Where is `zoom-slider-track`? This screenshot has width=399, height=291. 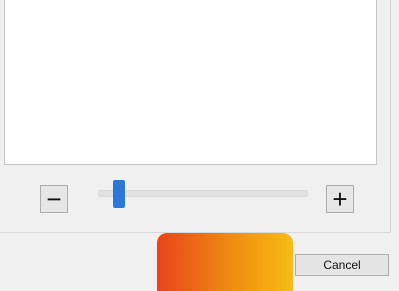
zoom-slider-track is located at coordinates (203, 193).